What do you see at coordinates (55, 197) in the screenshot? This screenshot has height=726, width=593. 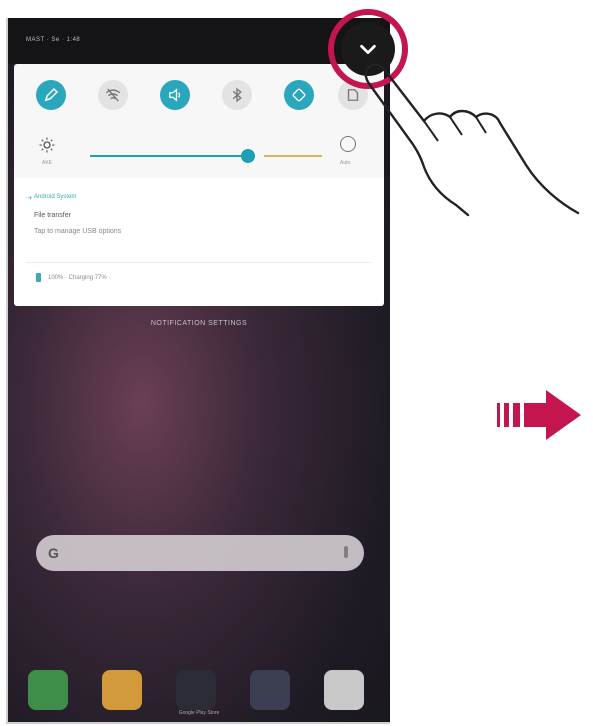 I see `notification-app-name: Android System` at bounding box center [55, 197].